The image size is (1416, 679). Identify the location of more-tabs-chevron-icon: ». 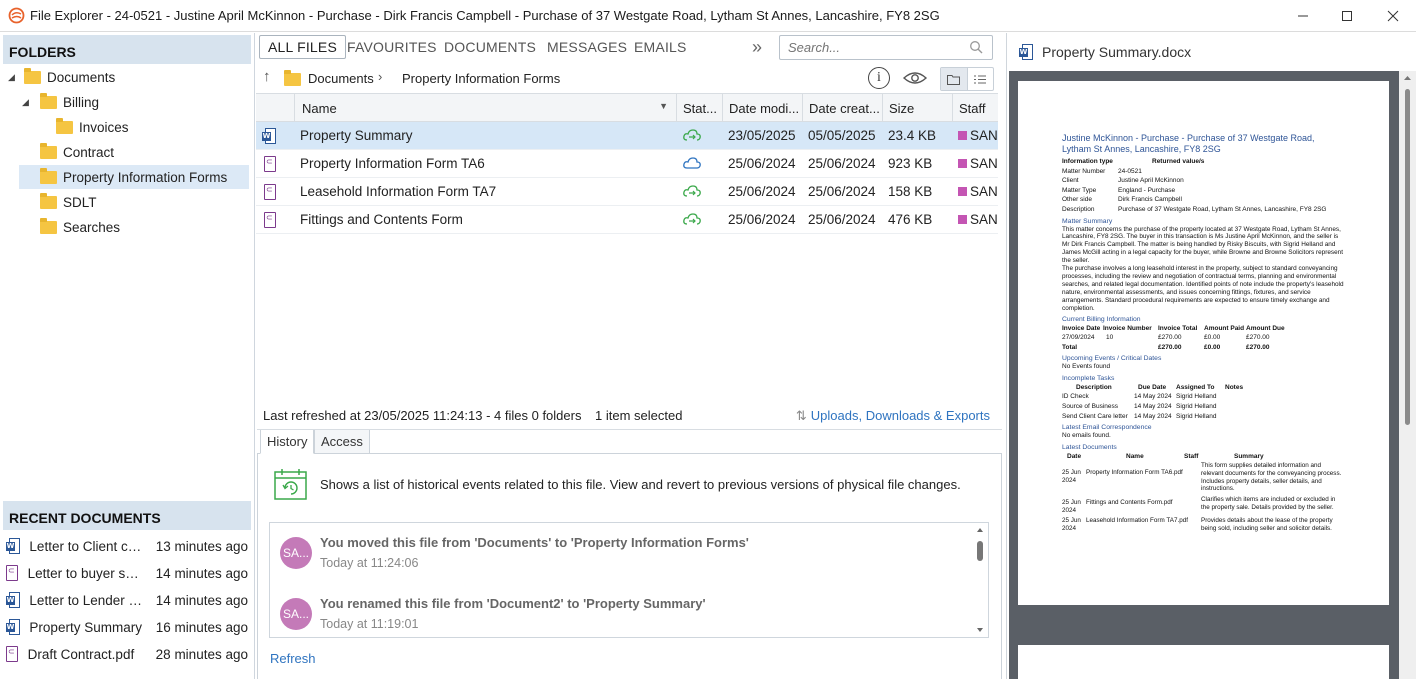
(757, 47).